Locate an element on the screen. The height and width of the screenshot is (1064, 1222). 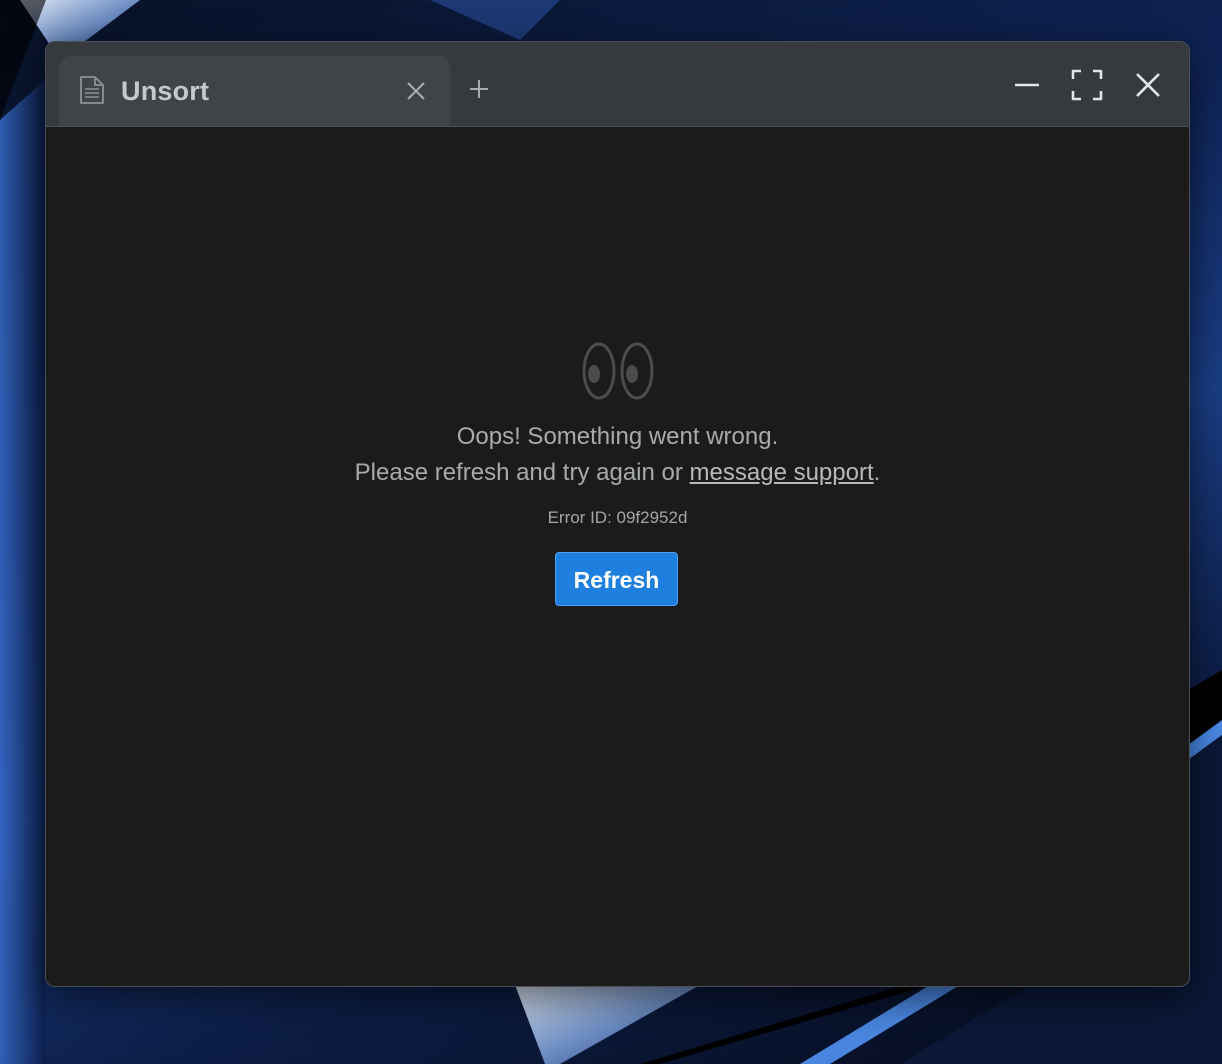
fullscreen-icon is located at coordinates (1087, 85).